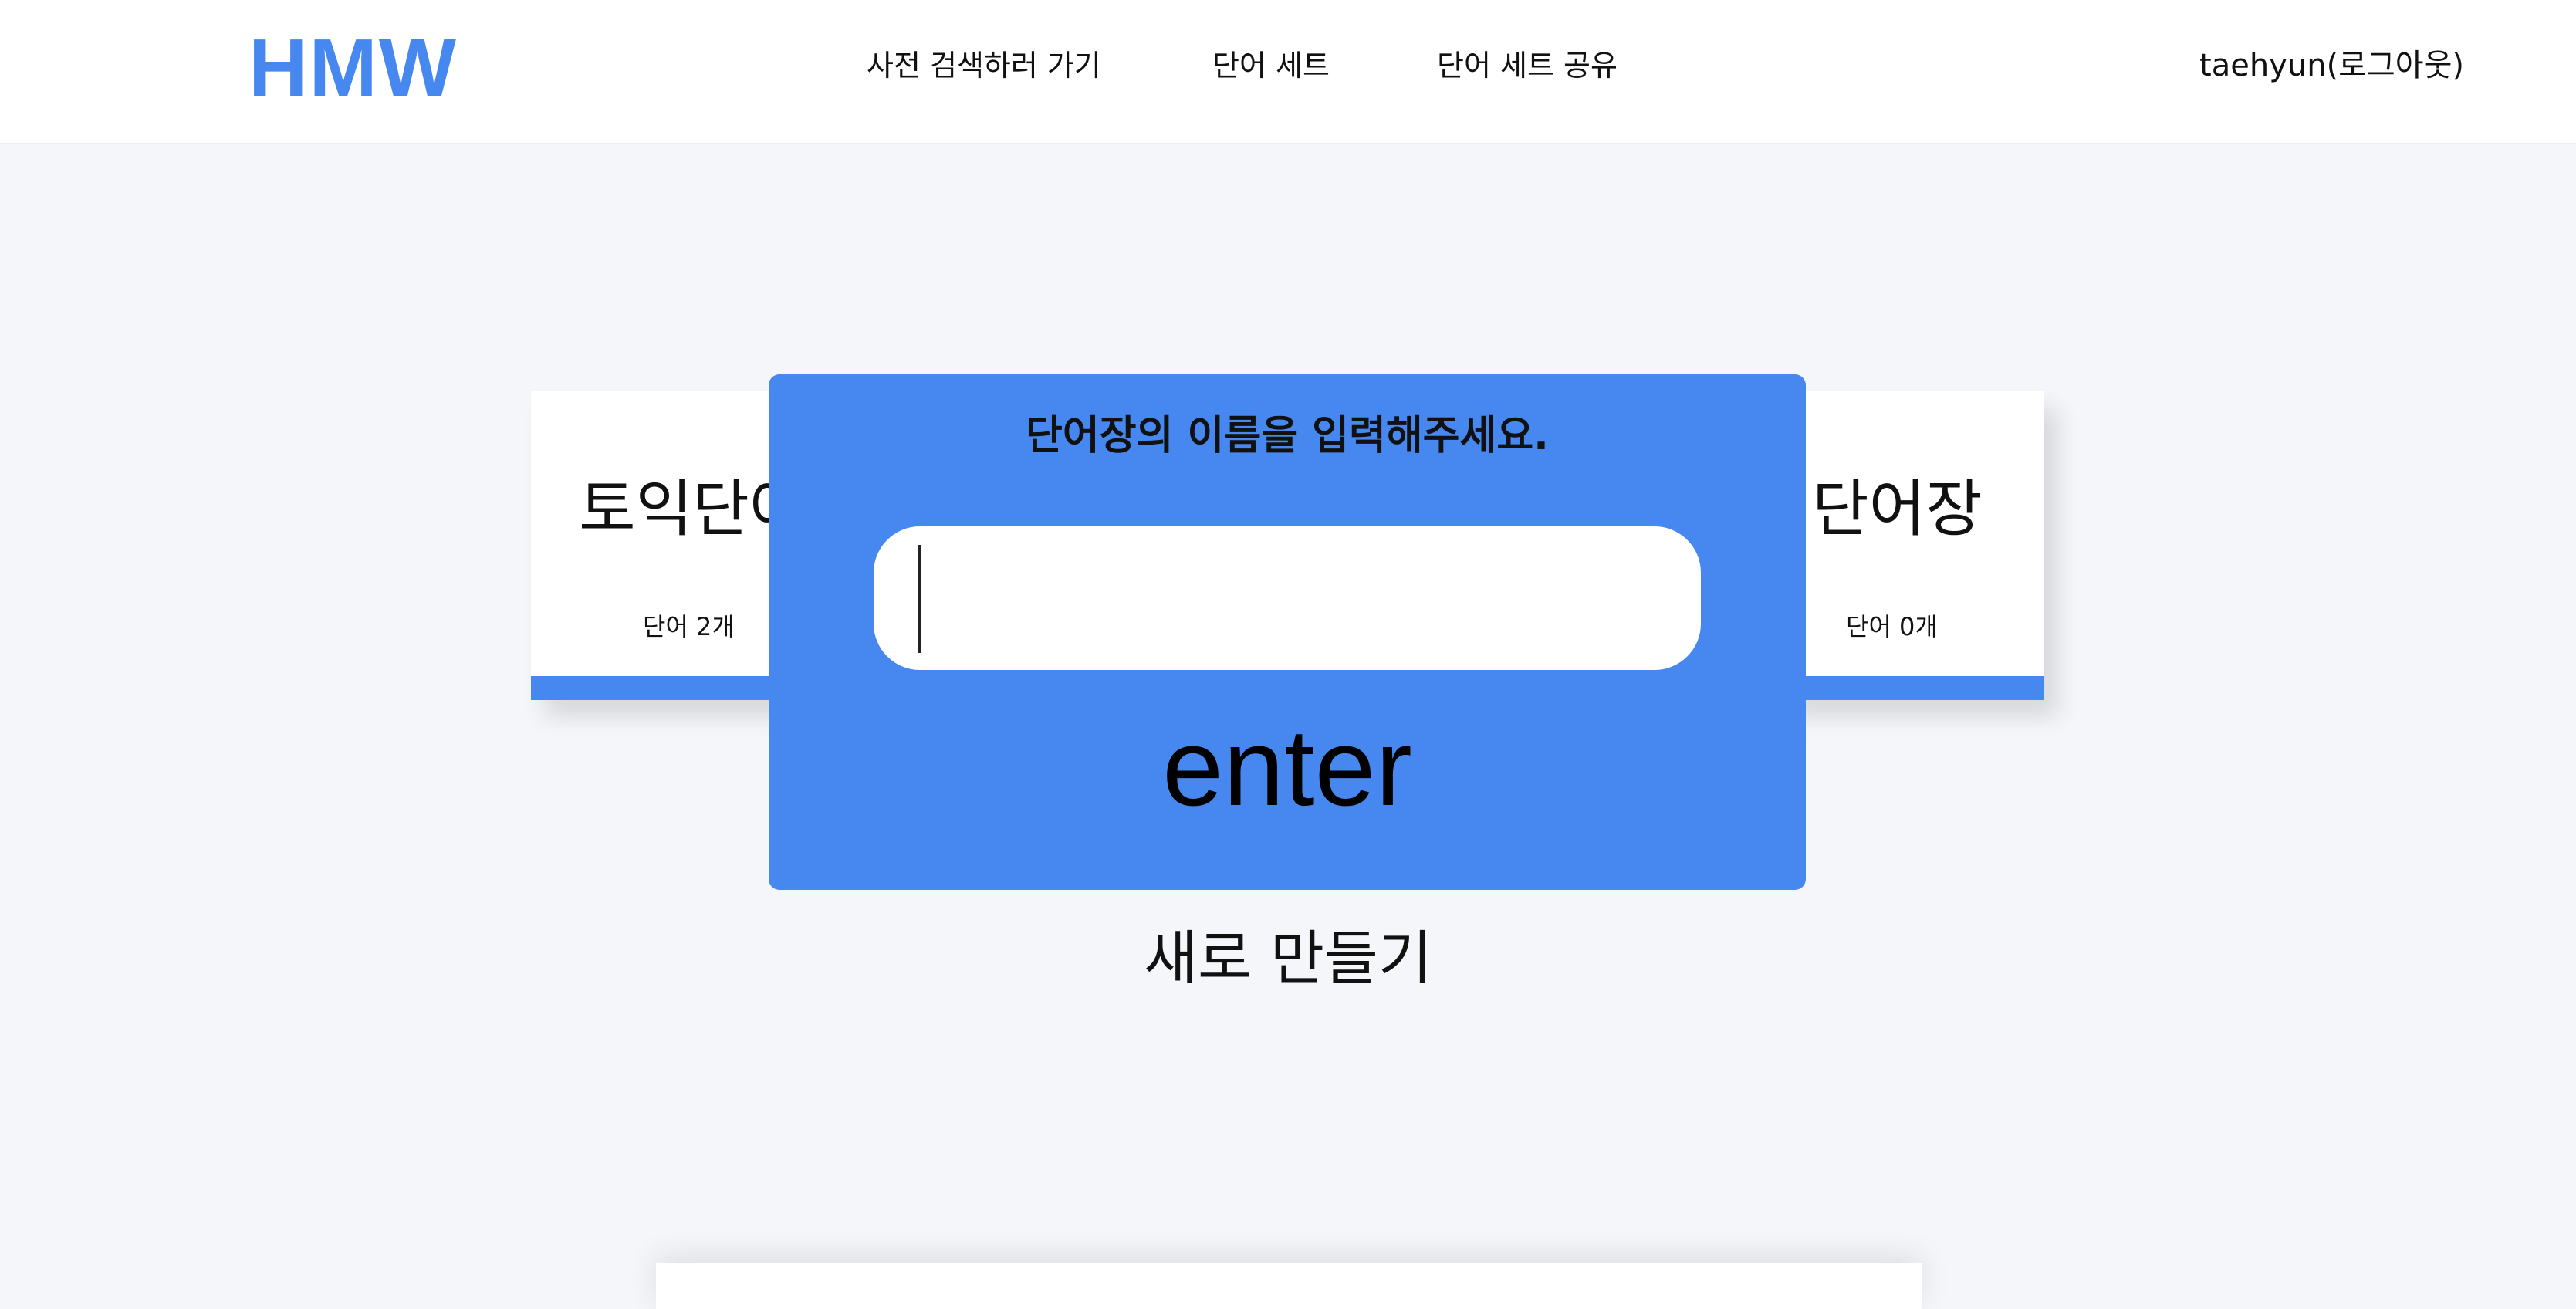 The width and height of the screenshot is (2576, 1309). What do you see at coordinates (919, 599) in the screenshot?
I see `text-caret` at bounding box center [919, 599].